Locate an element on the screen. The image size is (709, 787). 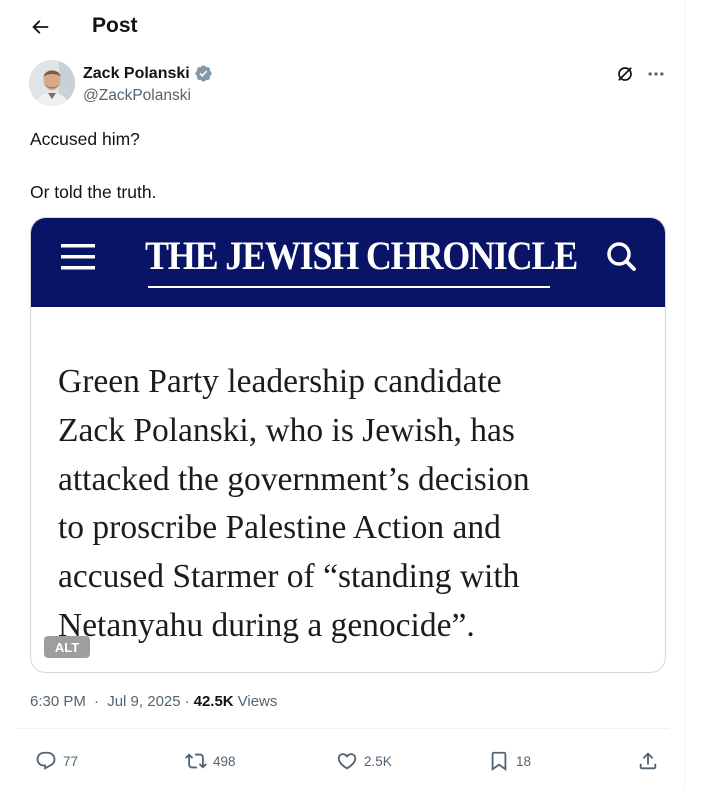
grok-button is located at coordinates (625, 74).